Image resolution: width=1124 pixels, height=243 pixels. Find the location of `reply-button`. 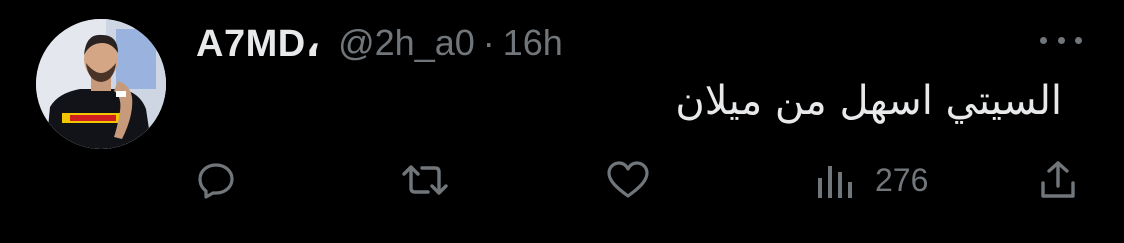

reply-button is located at coordinates (216, 180).